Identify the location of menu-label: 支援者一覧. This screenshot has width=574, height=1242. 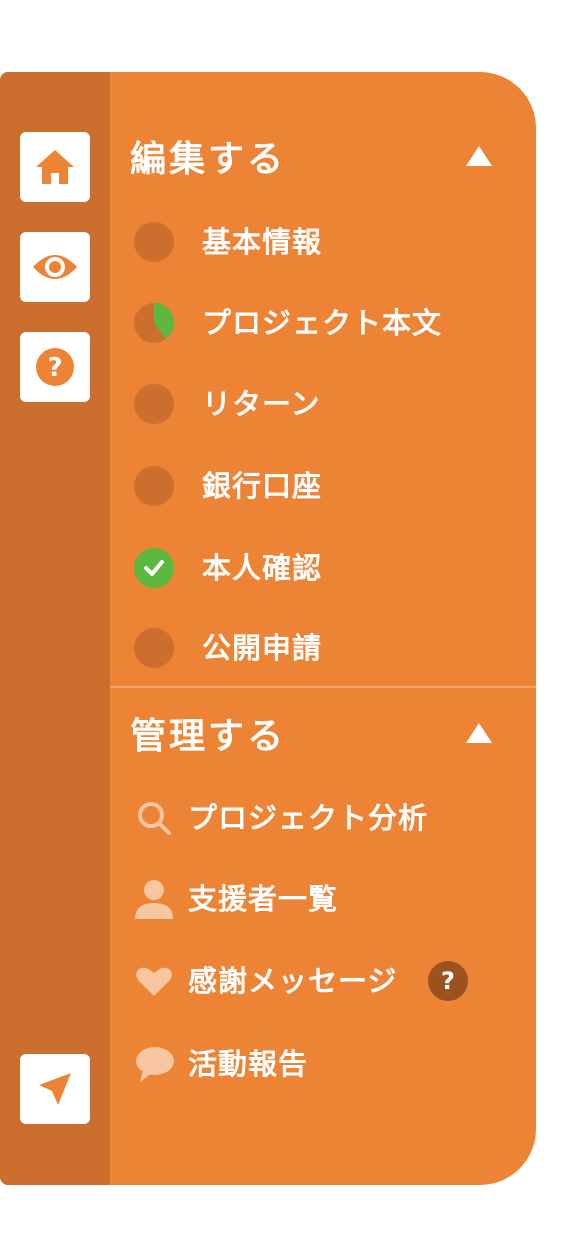
(263, 899).